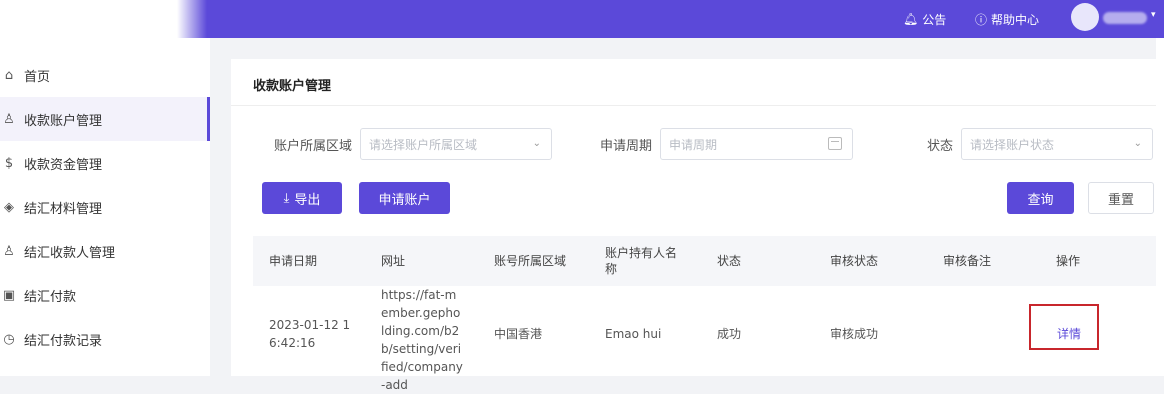 The width and height of the screenshot is (1164, 394). I want to click on help-center-label: 帮助中心, so click(1015, 19).